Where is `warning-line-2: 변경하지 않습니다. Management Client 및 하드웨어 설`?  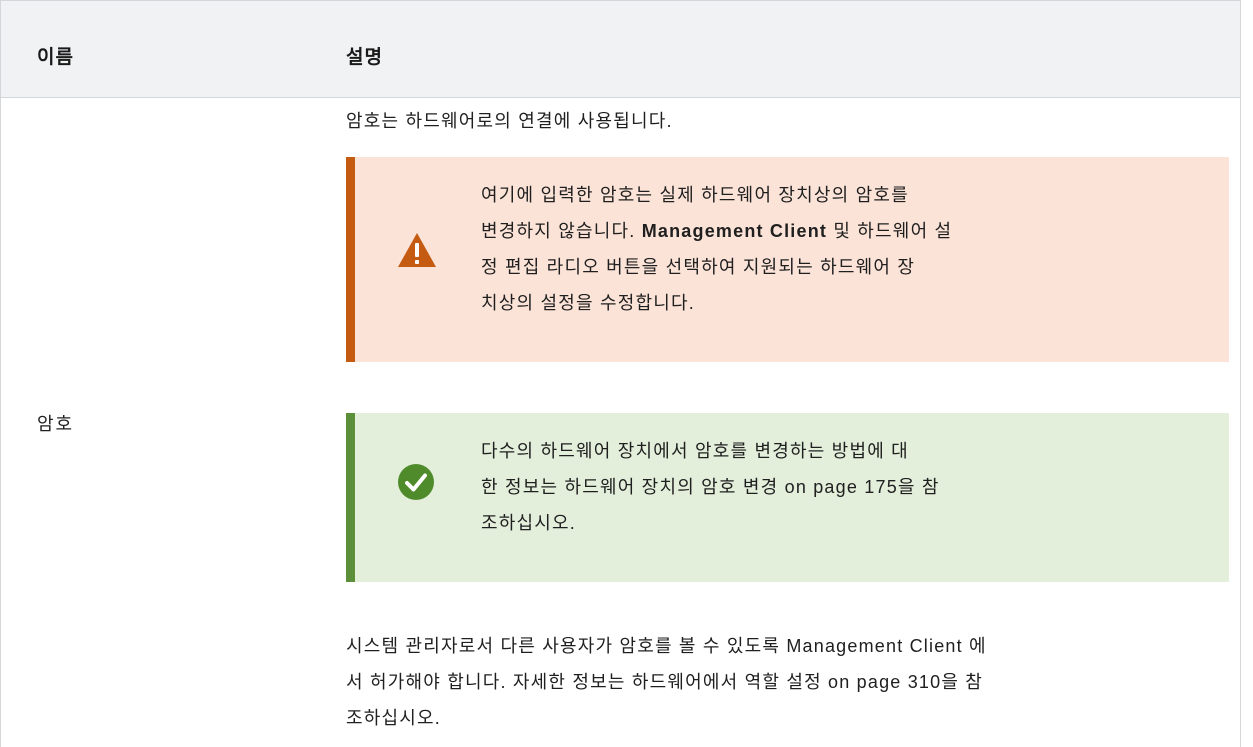
warning-line-2: 변경하지 않습니다. Management Client 및 하드웨어 설 is located at coordinates (801, 231).